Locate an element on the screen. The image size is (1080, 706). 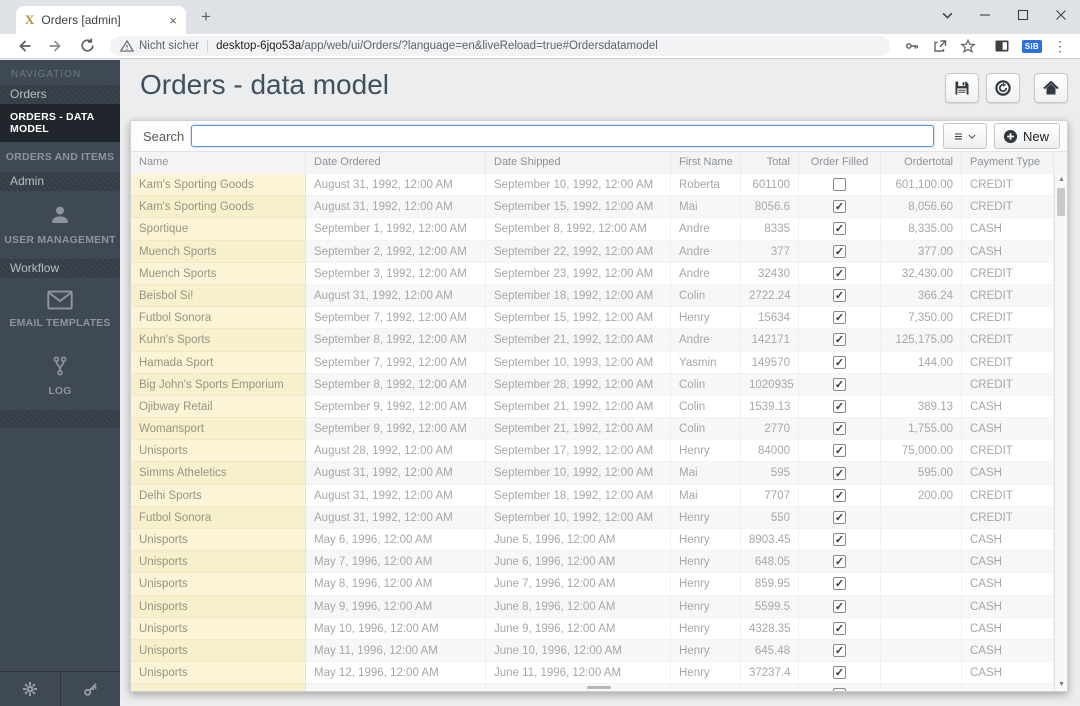
home-button is located at coordinates (1051, 88).